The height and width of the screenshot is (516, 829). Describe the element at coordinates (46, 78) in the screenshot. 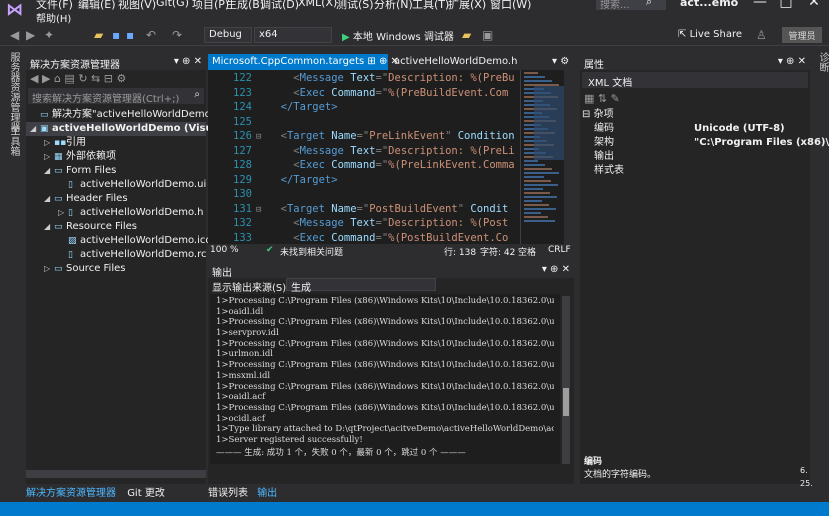

I see `forward-icon: ▶` at that location.